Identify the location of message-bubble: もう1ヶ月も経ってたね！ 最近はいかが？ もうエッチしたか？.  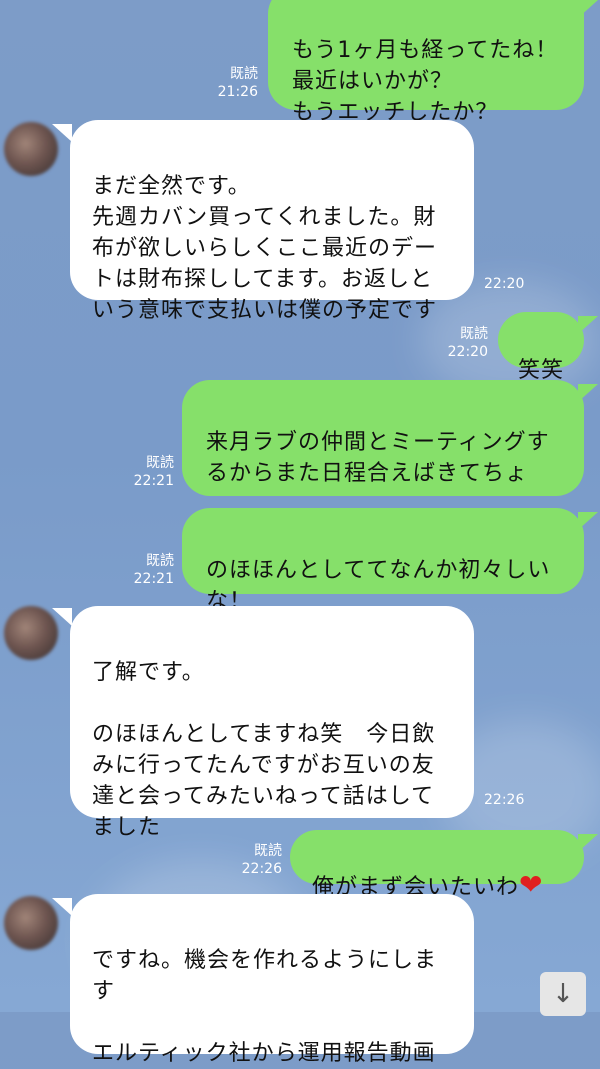
(426, 62).